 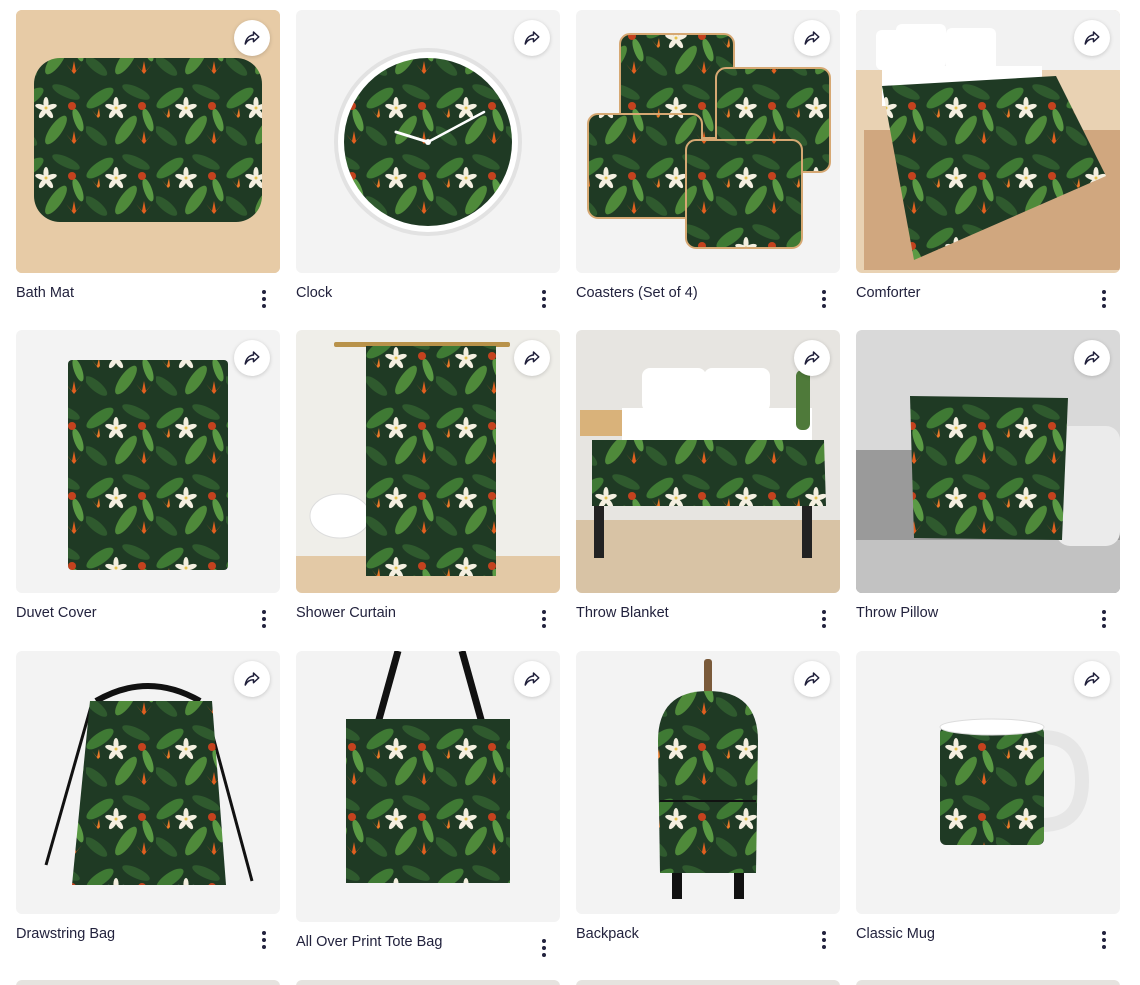 What do you see at coordinates (895, 934) in the screenshot?
I see `product-title: Classic Mug` at bounding box center [895, 934].